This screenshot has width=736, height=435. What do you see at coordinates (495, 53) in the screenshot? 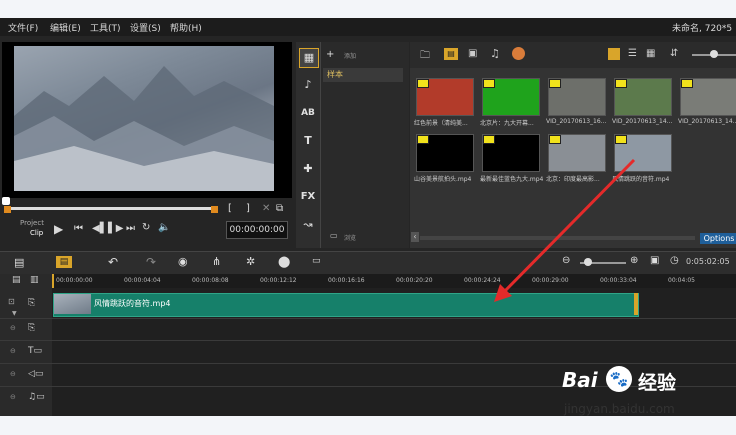
I see `audio-filter-icon: ♫` at bounding box center [495, 53].